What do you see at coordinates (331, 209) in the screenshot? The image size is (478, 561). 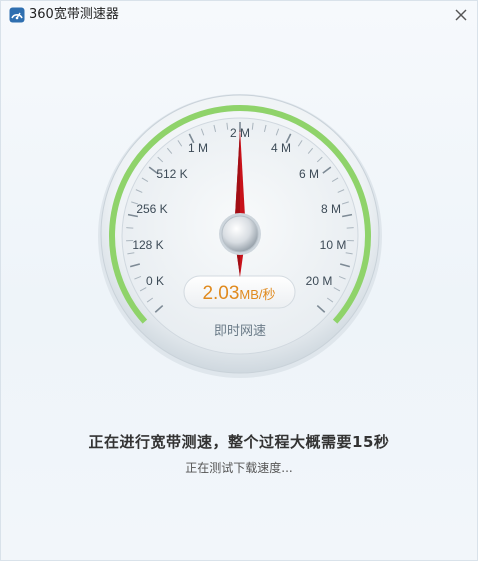 I see `scale-label: 8 M` at bounding box center [331, 209].